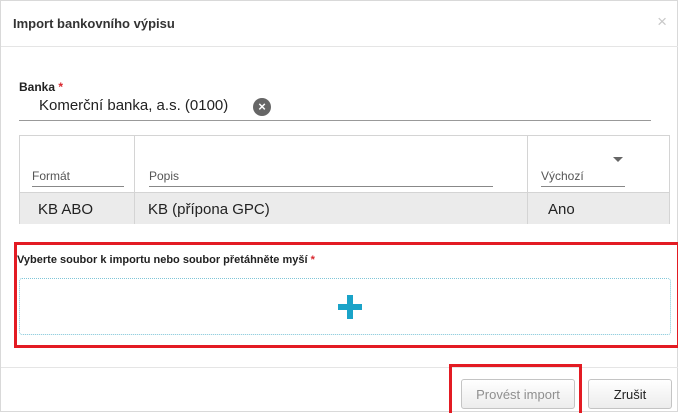  Describe the element at coordinates (335, 120) in the screenshot. I see `bank-field-underline` at that location.